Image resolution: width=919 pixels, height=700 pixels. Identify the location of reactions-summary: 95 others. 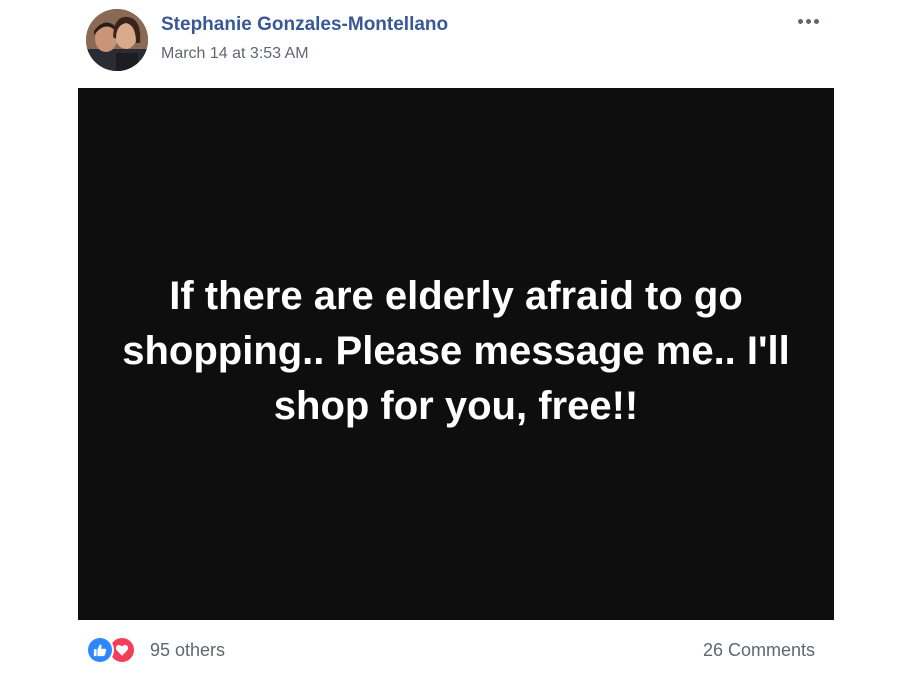
(155, 650).